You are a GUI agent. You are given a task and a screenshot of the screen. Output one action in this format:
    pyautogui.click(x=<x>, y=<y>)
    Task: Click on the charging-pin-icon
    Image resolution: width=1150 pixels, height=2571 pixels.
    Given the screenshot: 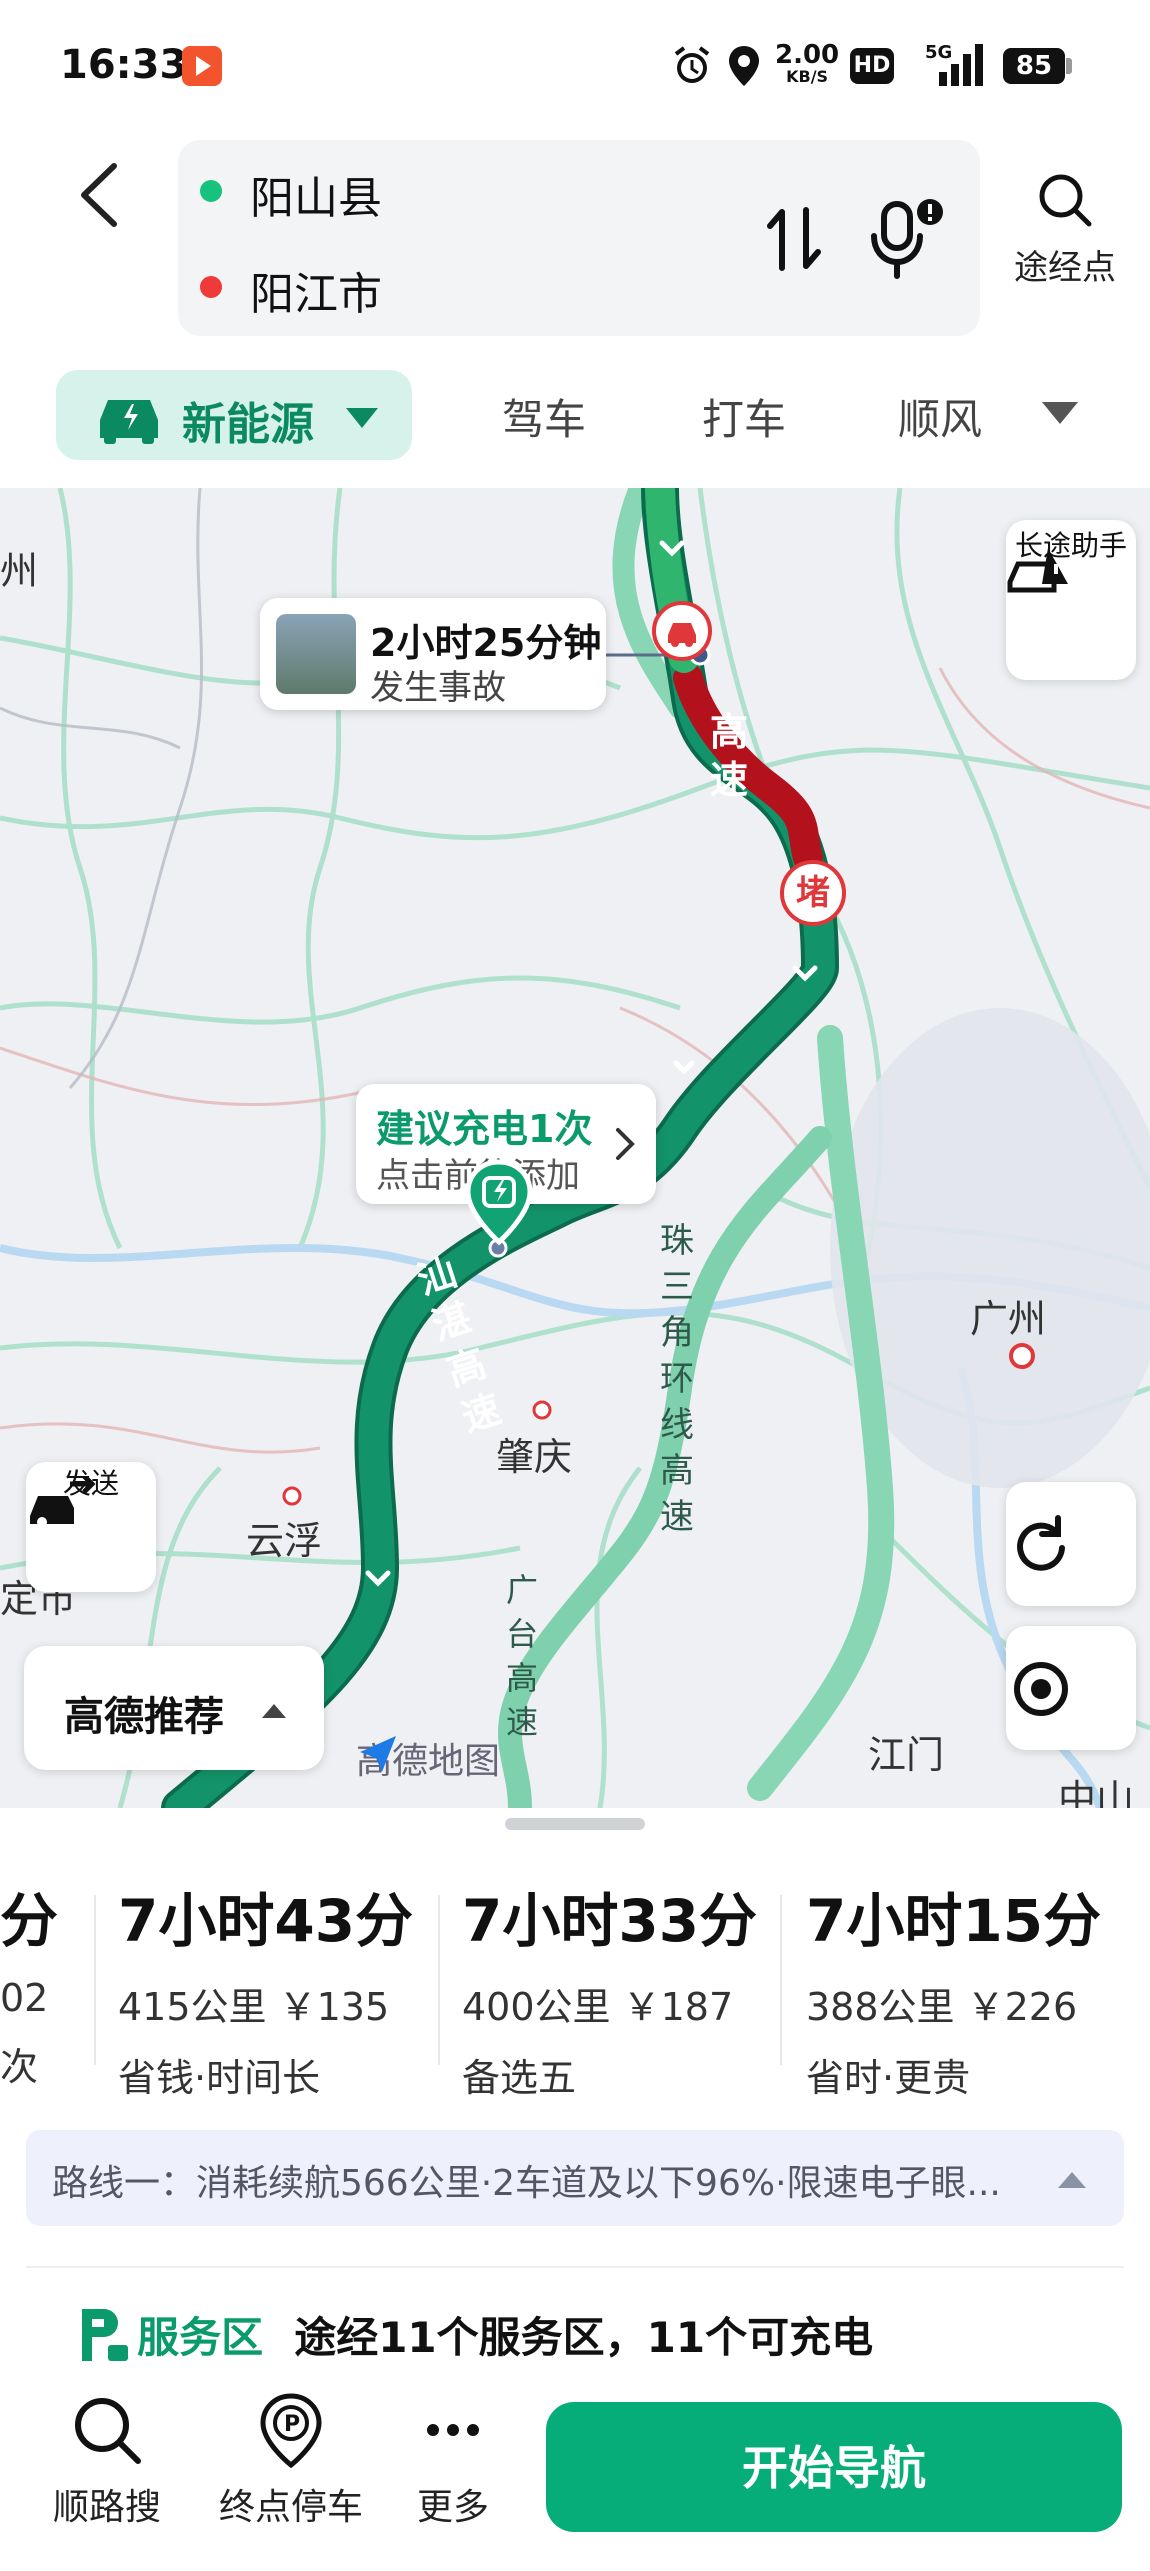 What is the action you would take?
    pyautogui.click(x=499, y=1202)
    